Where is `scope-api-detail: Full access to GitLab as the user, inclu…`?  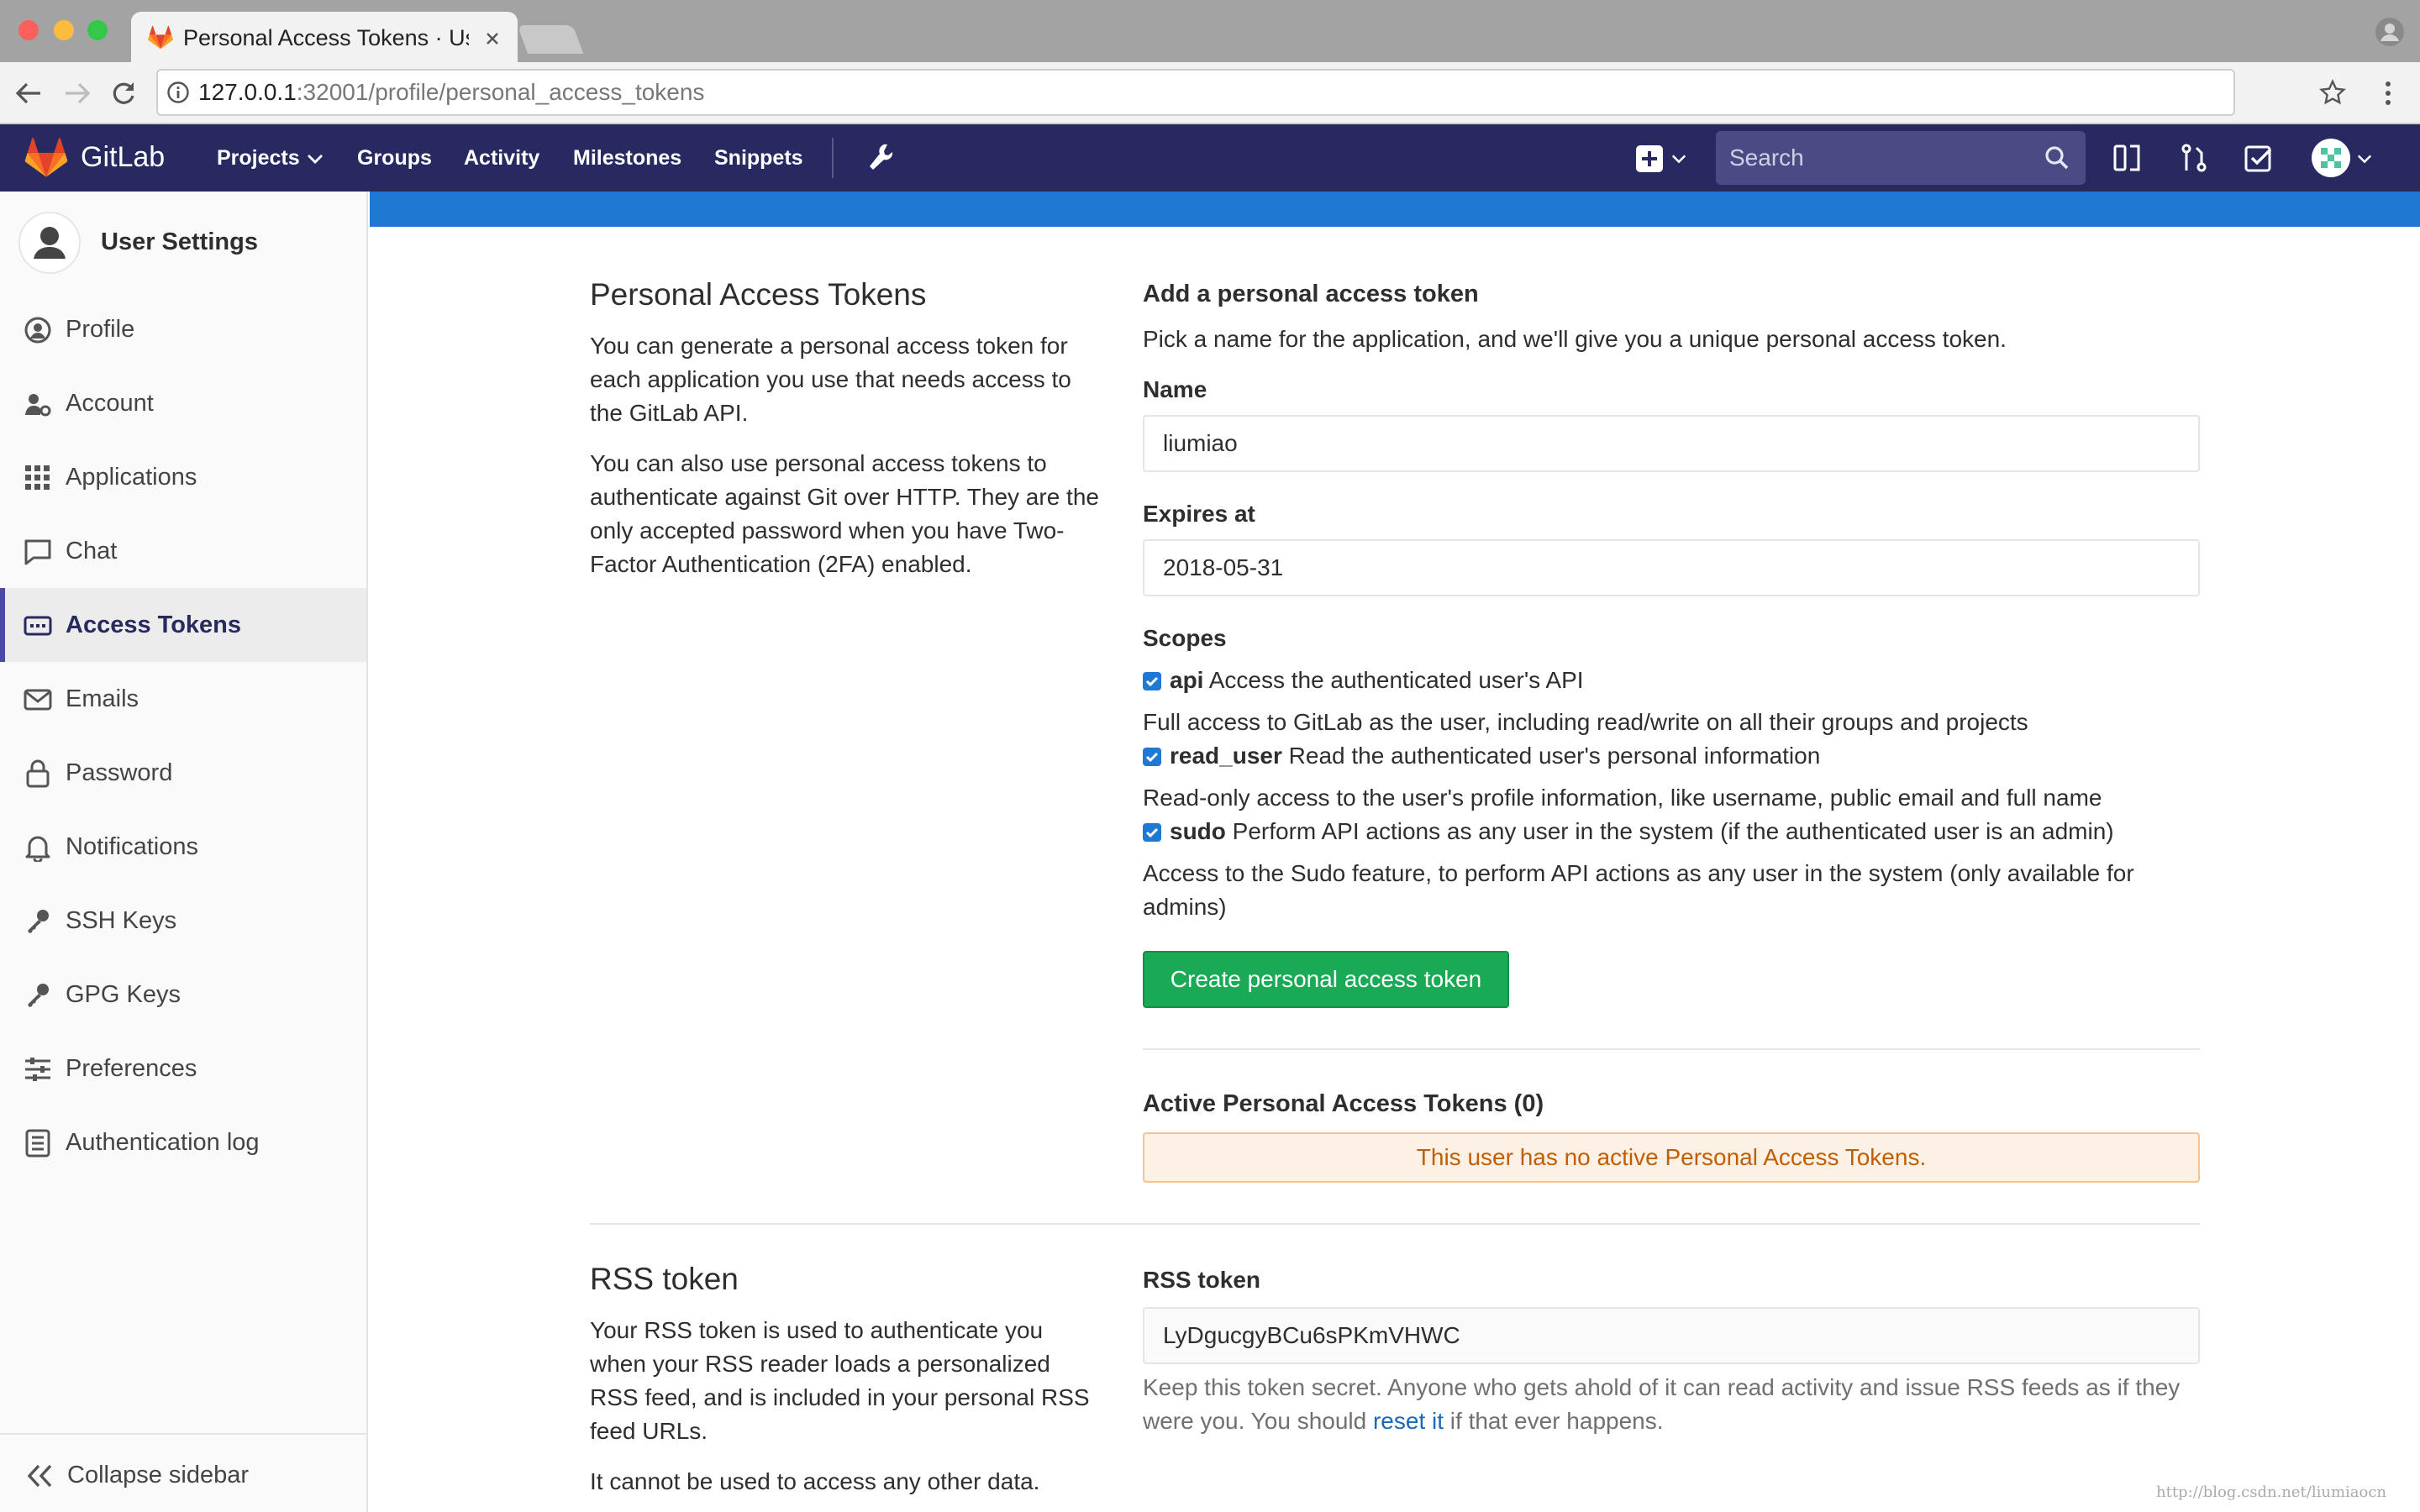
scope-api-detail: Full access to GitLab as the user, inclu… is located at coordinates (1586, 722).